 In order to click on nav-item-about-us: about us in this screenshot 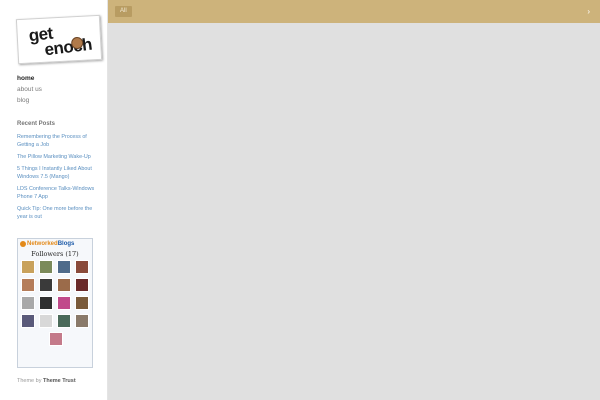, I will do `click(29, 89)`.